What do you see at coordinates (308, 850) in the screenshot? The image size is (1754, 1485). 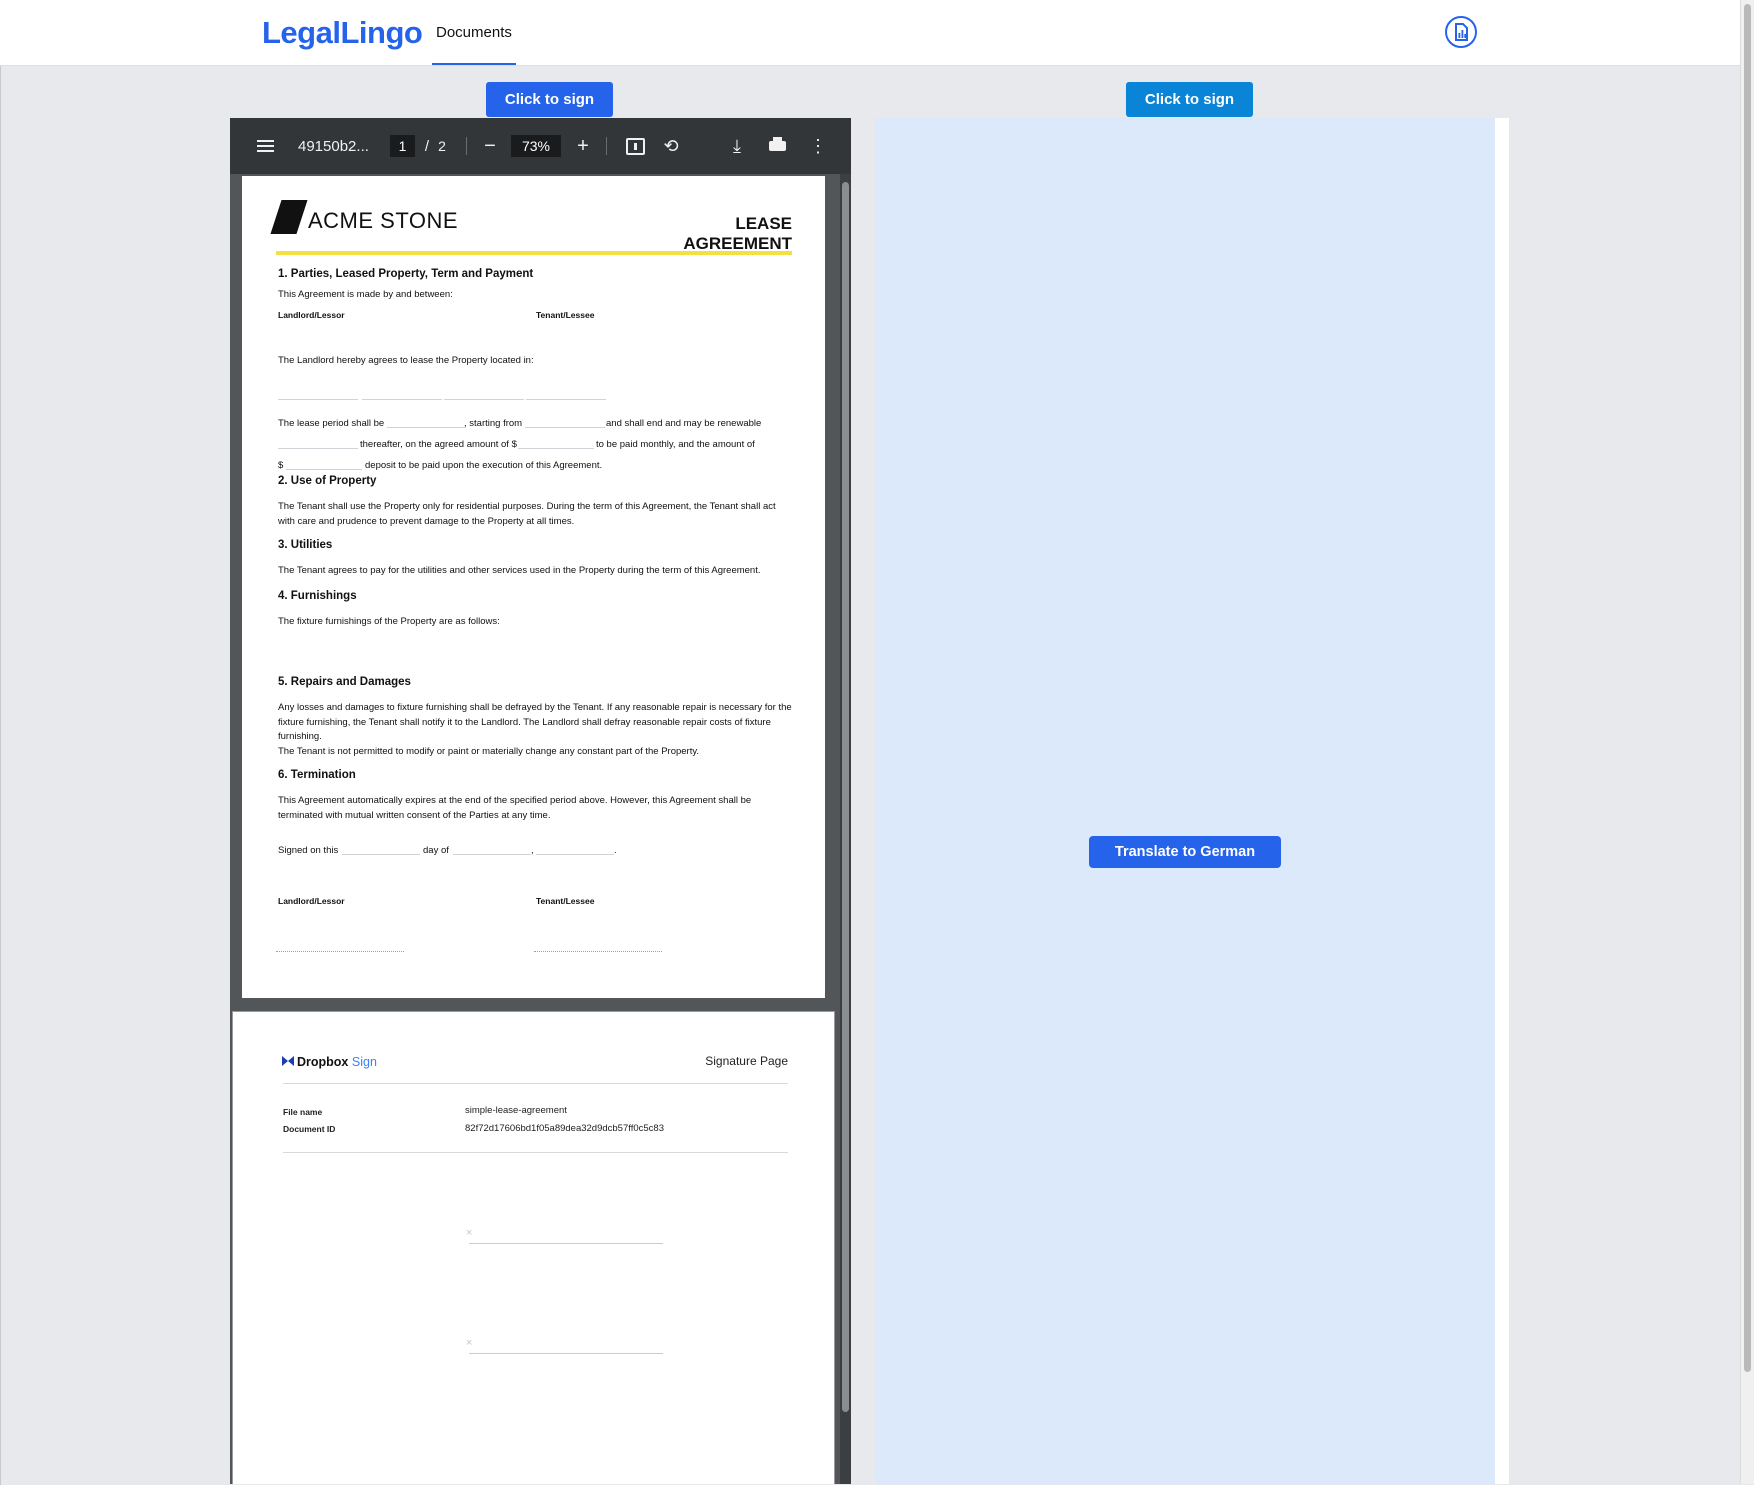 I see `section-text: Signed on this` at bounding box center [308, 850].